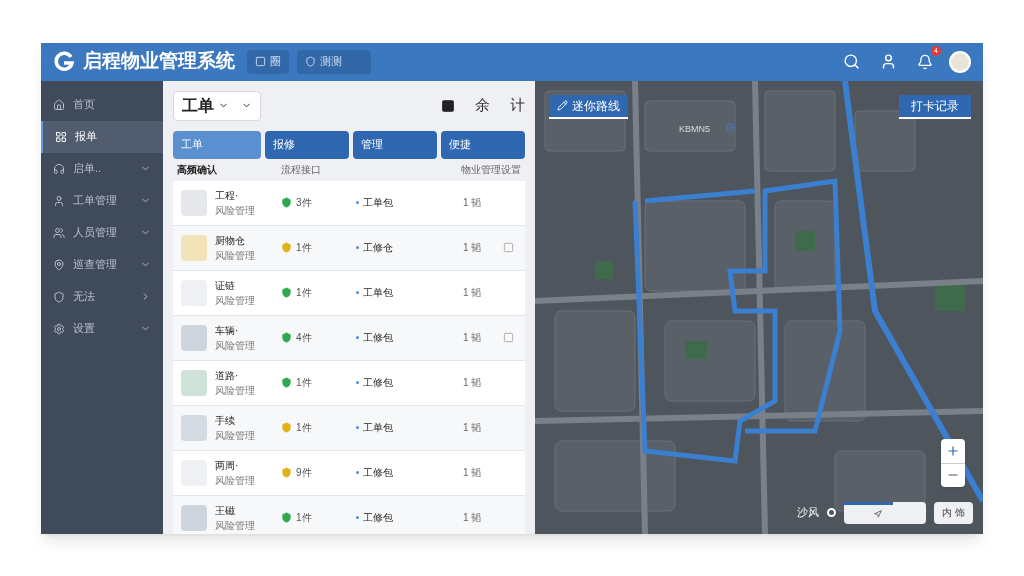 Image resolution: width=1024 pixels, height=576 pixels. I want to click on item-name: 道路·, so click(227, 375).